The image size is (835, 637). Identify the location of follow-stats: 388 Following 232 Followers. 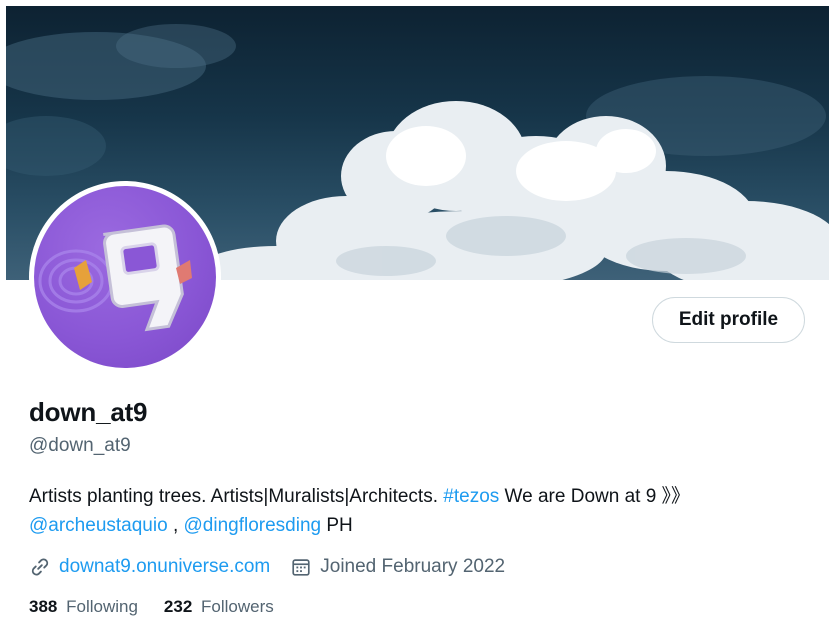
(164, 607).